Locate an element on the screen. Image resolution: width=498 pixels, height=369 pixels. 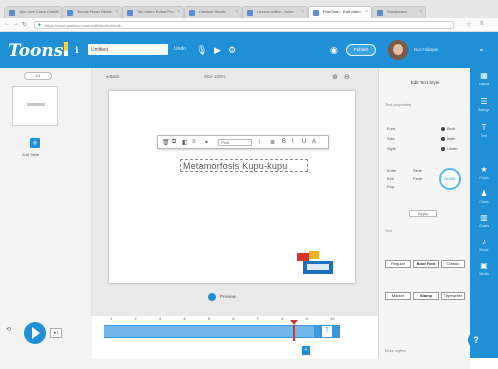
info-icon: ℹ is located at coordinates (76, 50).